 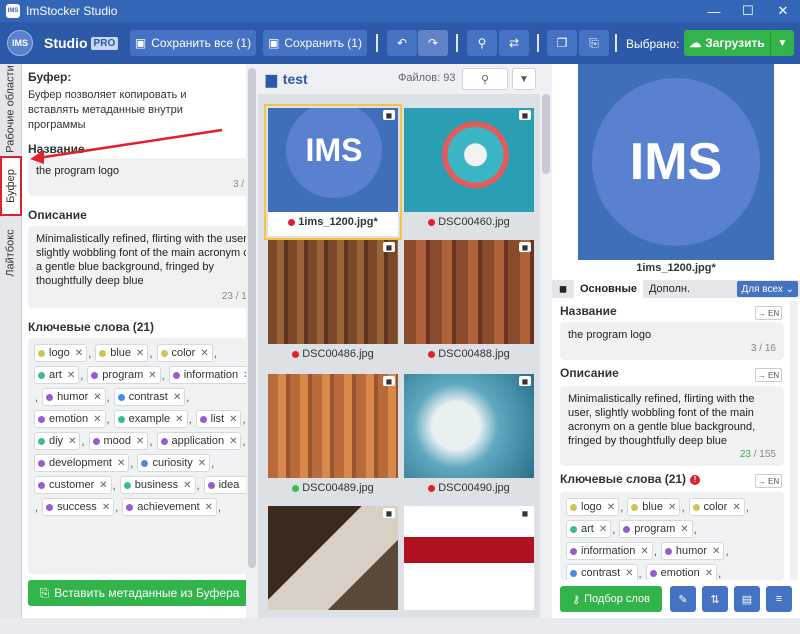 What do you see at coordinates (193, 43) in the screenshot?
I see `save-all-button: ▣ Сохранить все (1)` at bounding box center [193, 43].